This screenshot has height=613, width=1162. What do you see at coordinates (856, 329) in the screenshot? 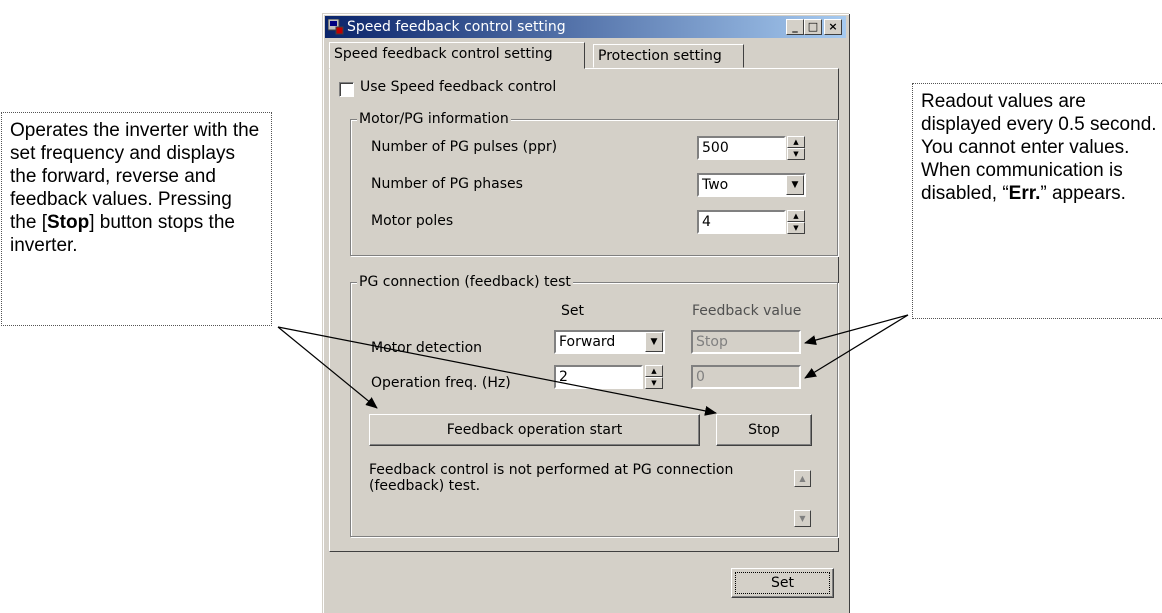
I see `arrow-to-motor-feedback` at bounding box center [856, 329].